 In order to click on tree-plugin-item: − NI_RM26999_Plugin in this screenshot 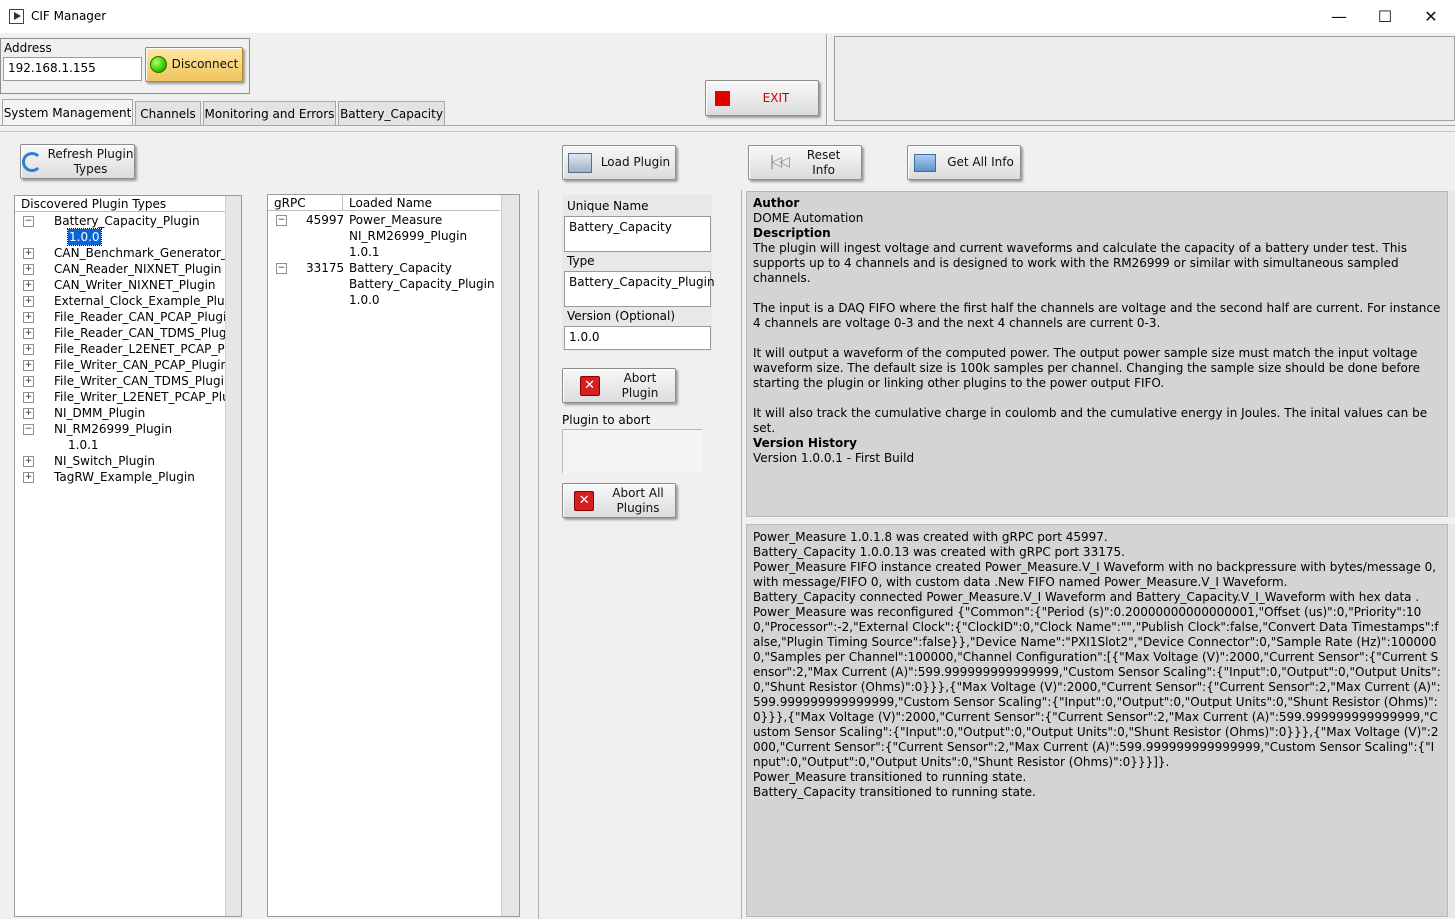, I will do `click(120, 429)`.